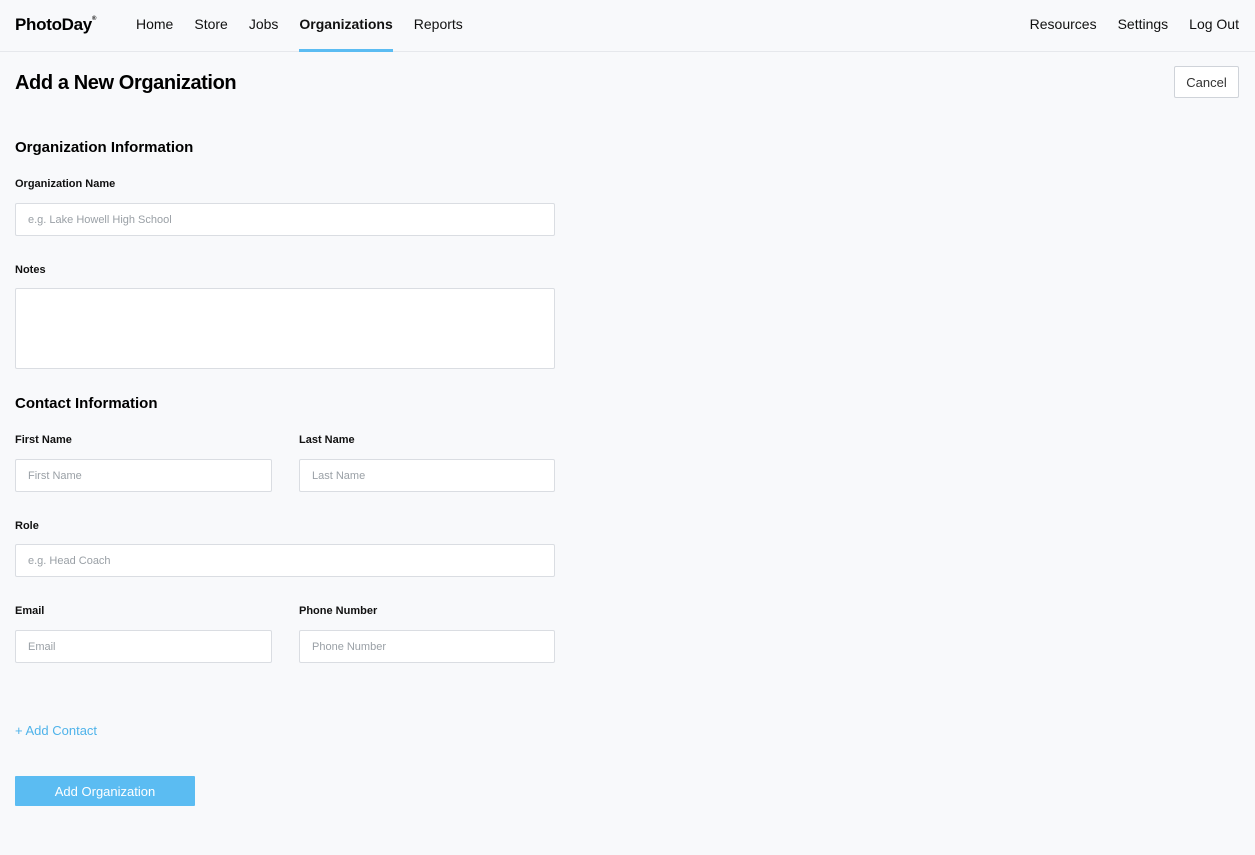 Image resolution: width=1255 pixels, height=855 pixels. I want to click on first-name-input, so click(143, 475).